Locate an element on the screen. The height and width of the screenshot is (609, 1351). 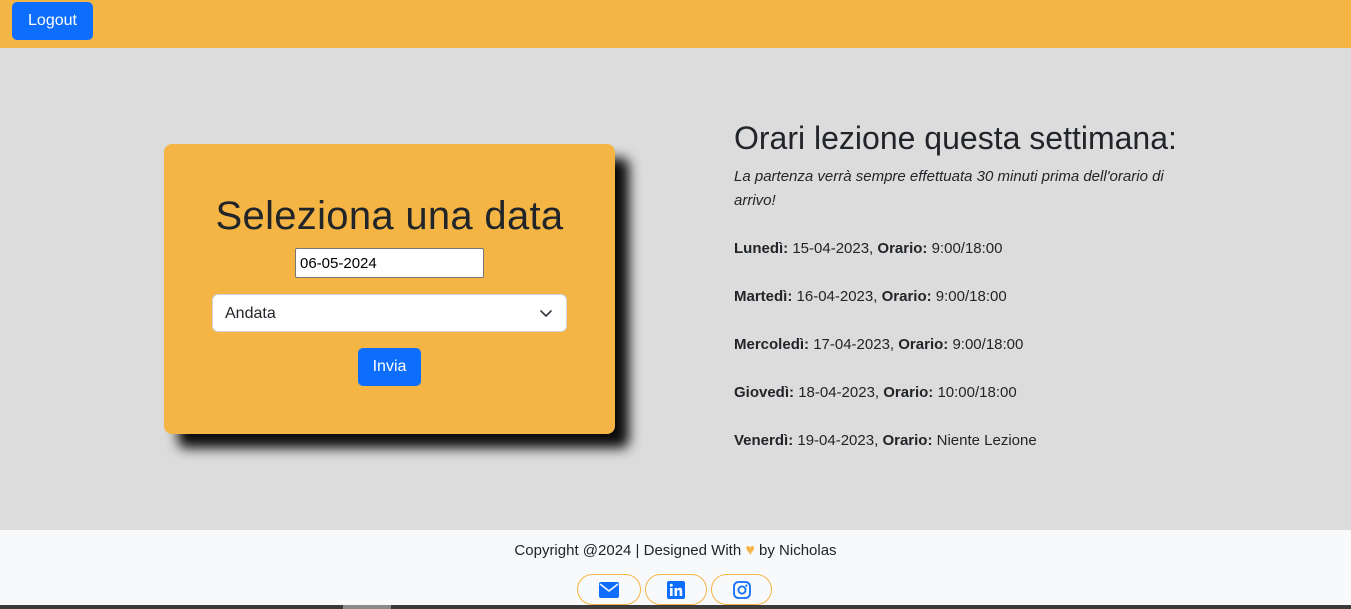
date-input: 06-05-2024 is located at coordinates (389, 263).